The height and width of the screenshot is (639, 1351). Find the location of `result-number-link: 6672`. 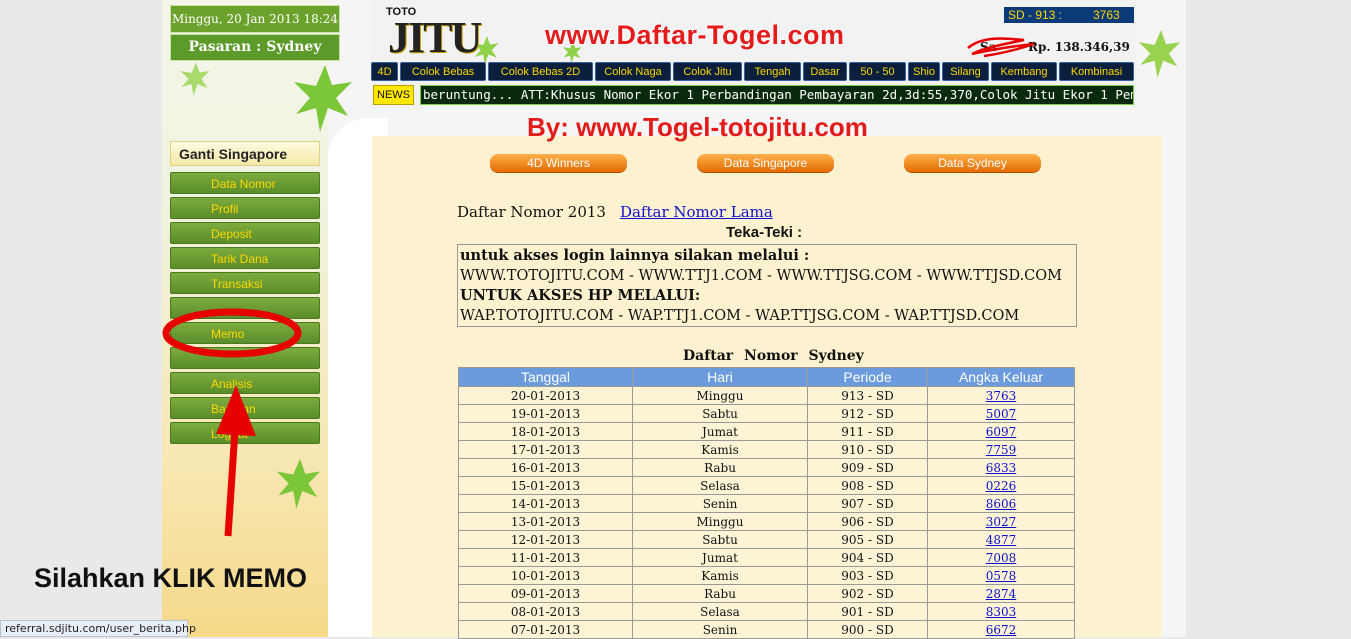

result-number-link: 6672 is located at coordinates (1001, 630).